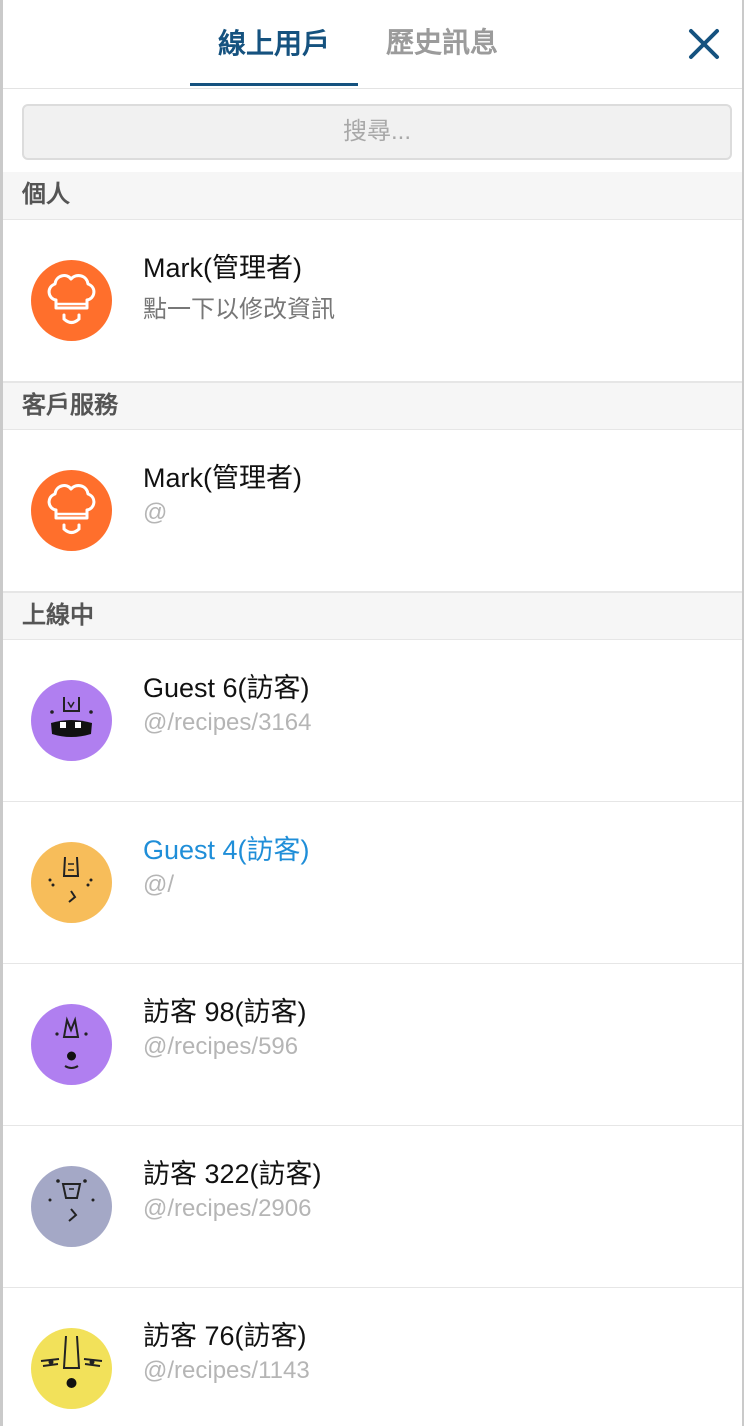  What do you see at coordinates (372, 721) in the screenshot?
I see `user-row-online: Guest 6(訪客) @/recipes/3164` at bounding box center [372, 721].